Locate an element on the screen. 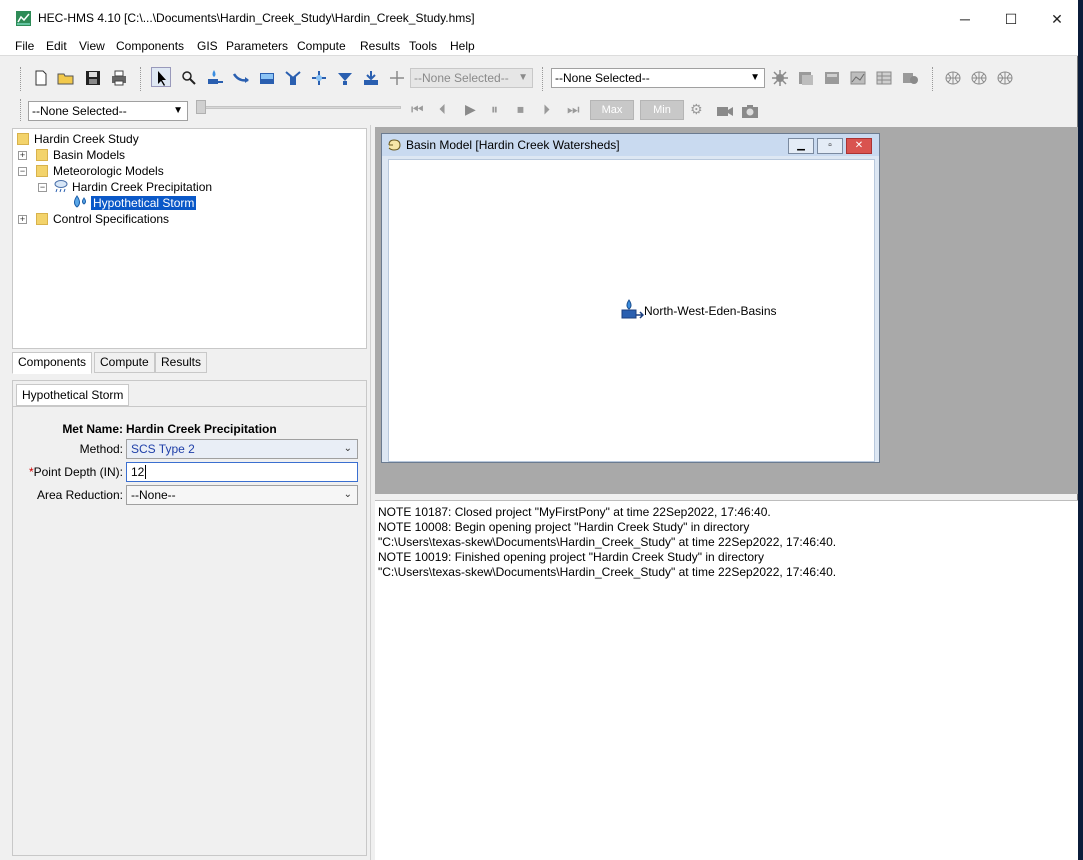  point-depth-input: 12 is located at coordinates (242, 472).